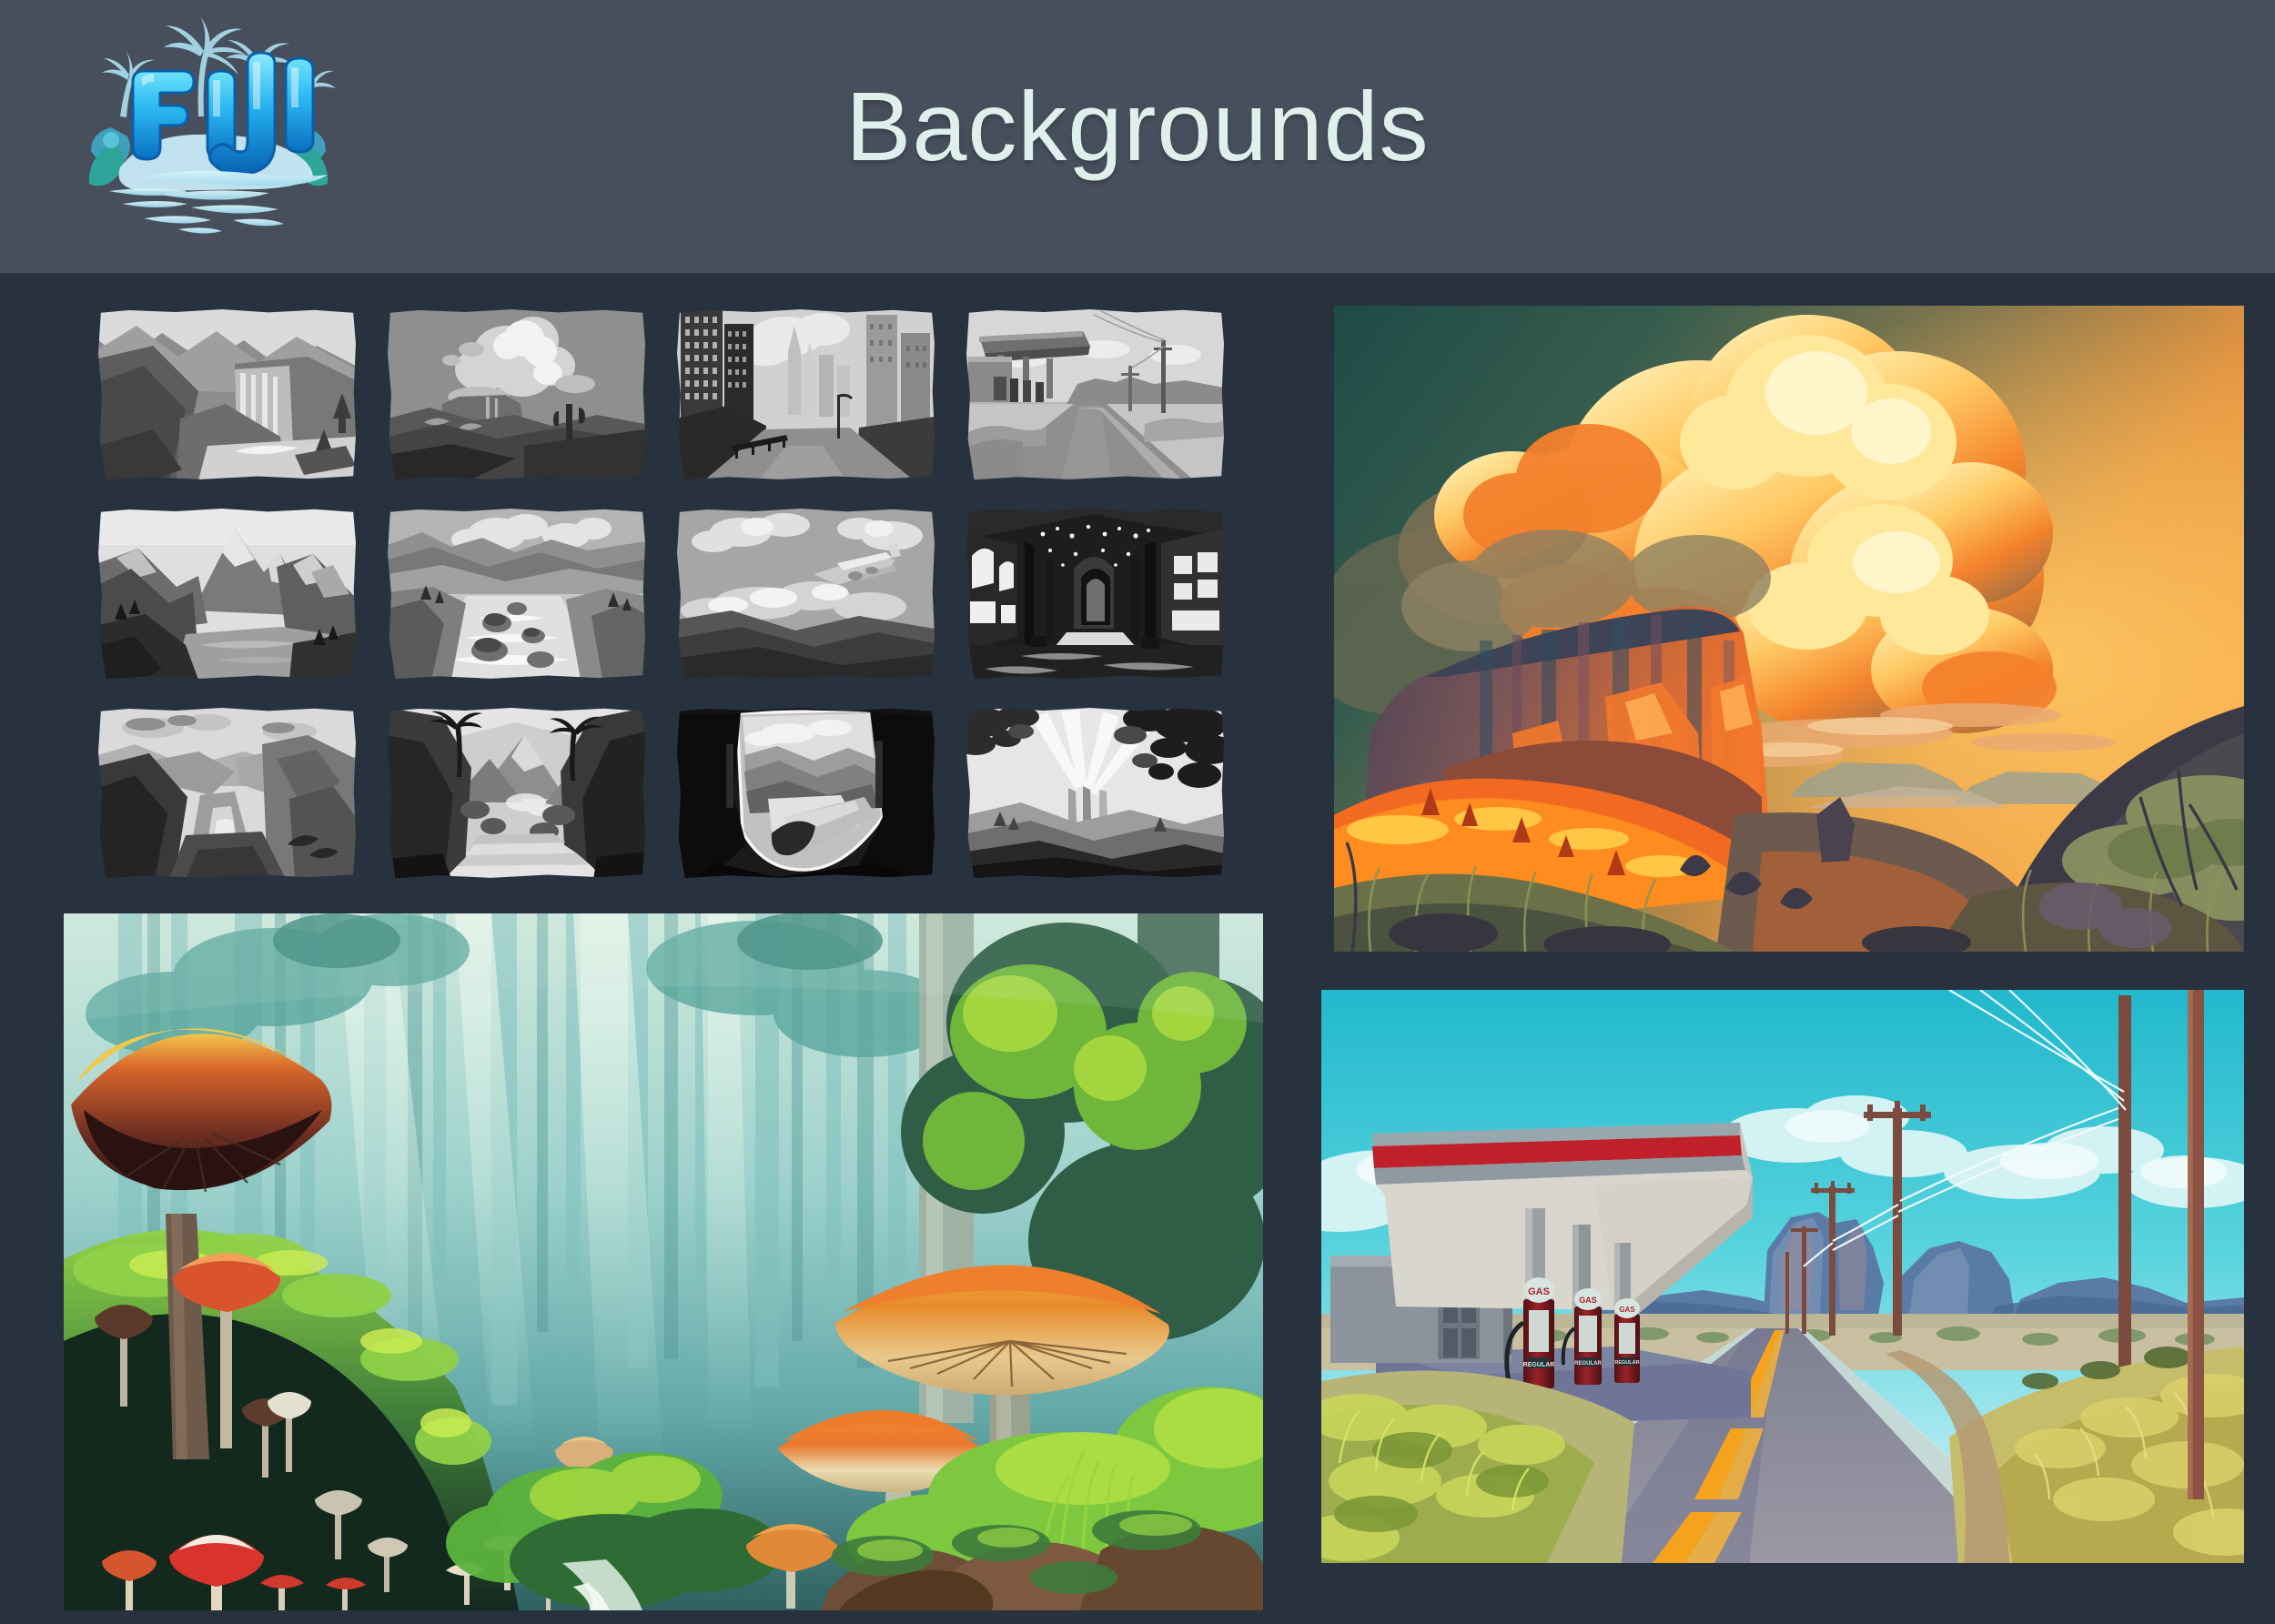 The height and width of the screenshot is (1624, 2275). I want to click on thumbnail-fuselage-view, so click(806, 793).